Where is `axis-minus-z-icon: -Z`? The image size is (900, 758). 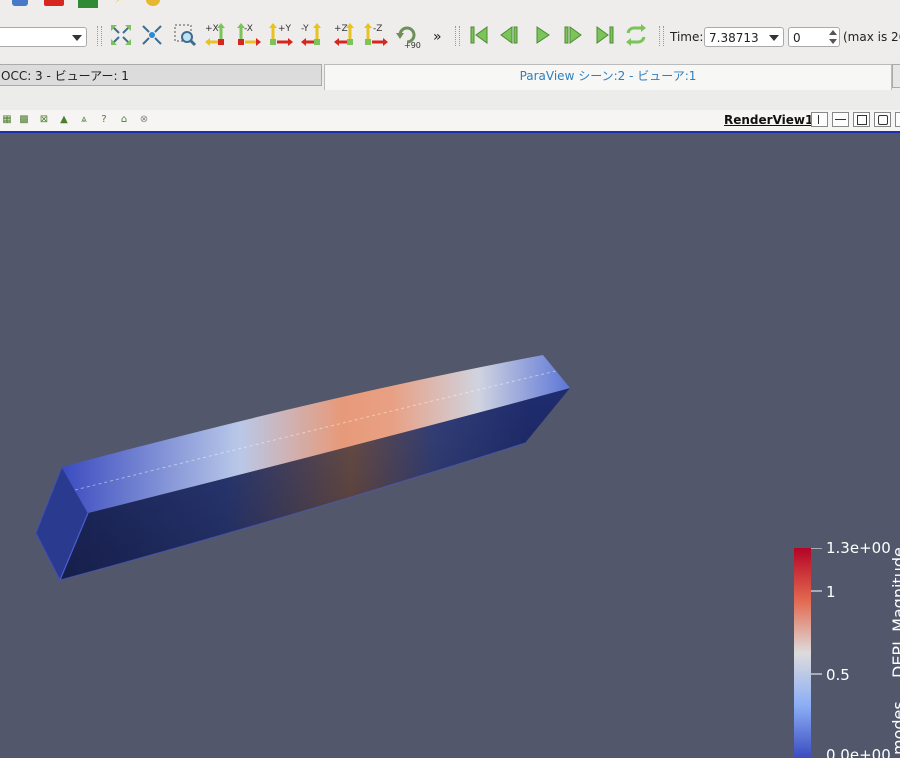 axis-minus-z-icon: -Z is located at coordinates (376, 34).